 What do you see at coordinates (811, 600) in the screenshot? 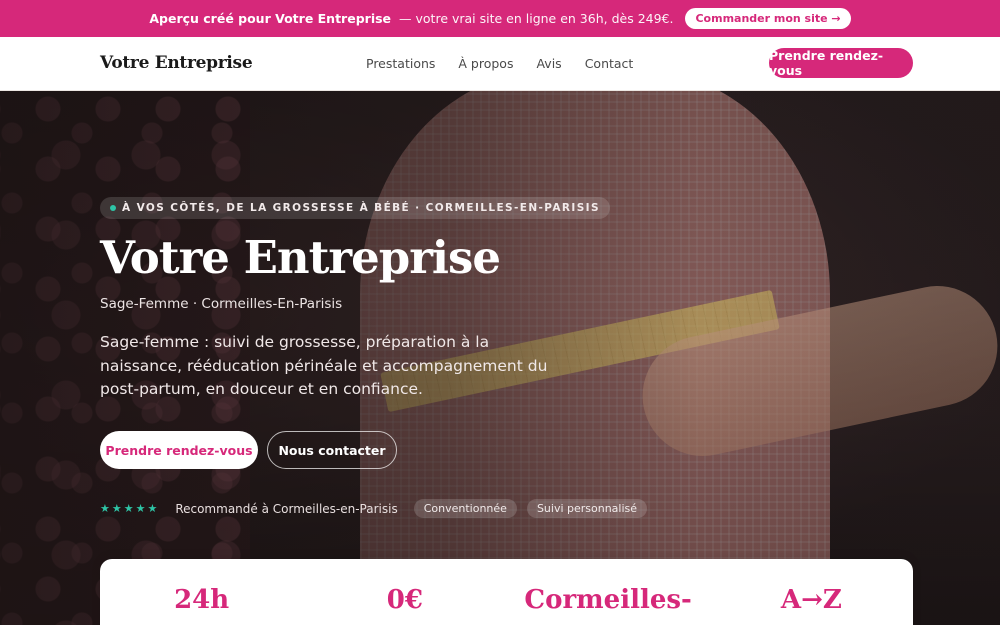
I see `stat-item: A→Z` at bounding box center [811, 600].